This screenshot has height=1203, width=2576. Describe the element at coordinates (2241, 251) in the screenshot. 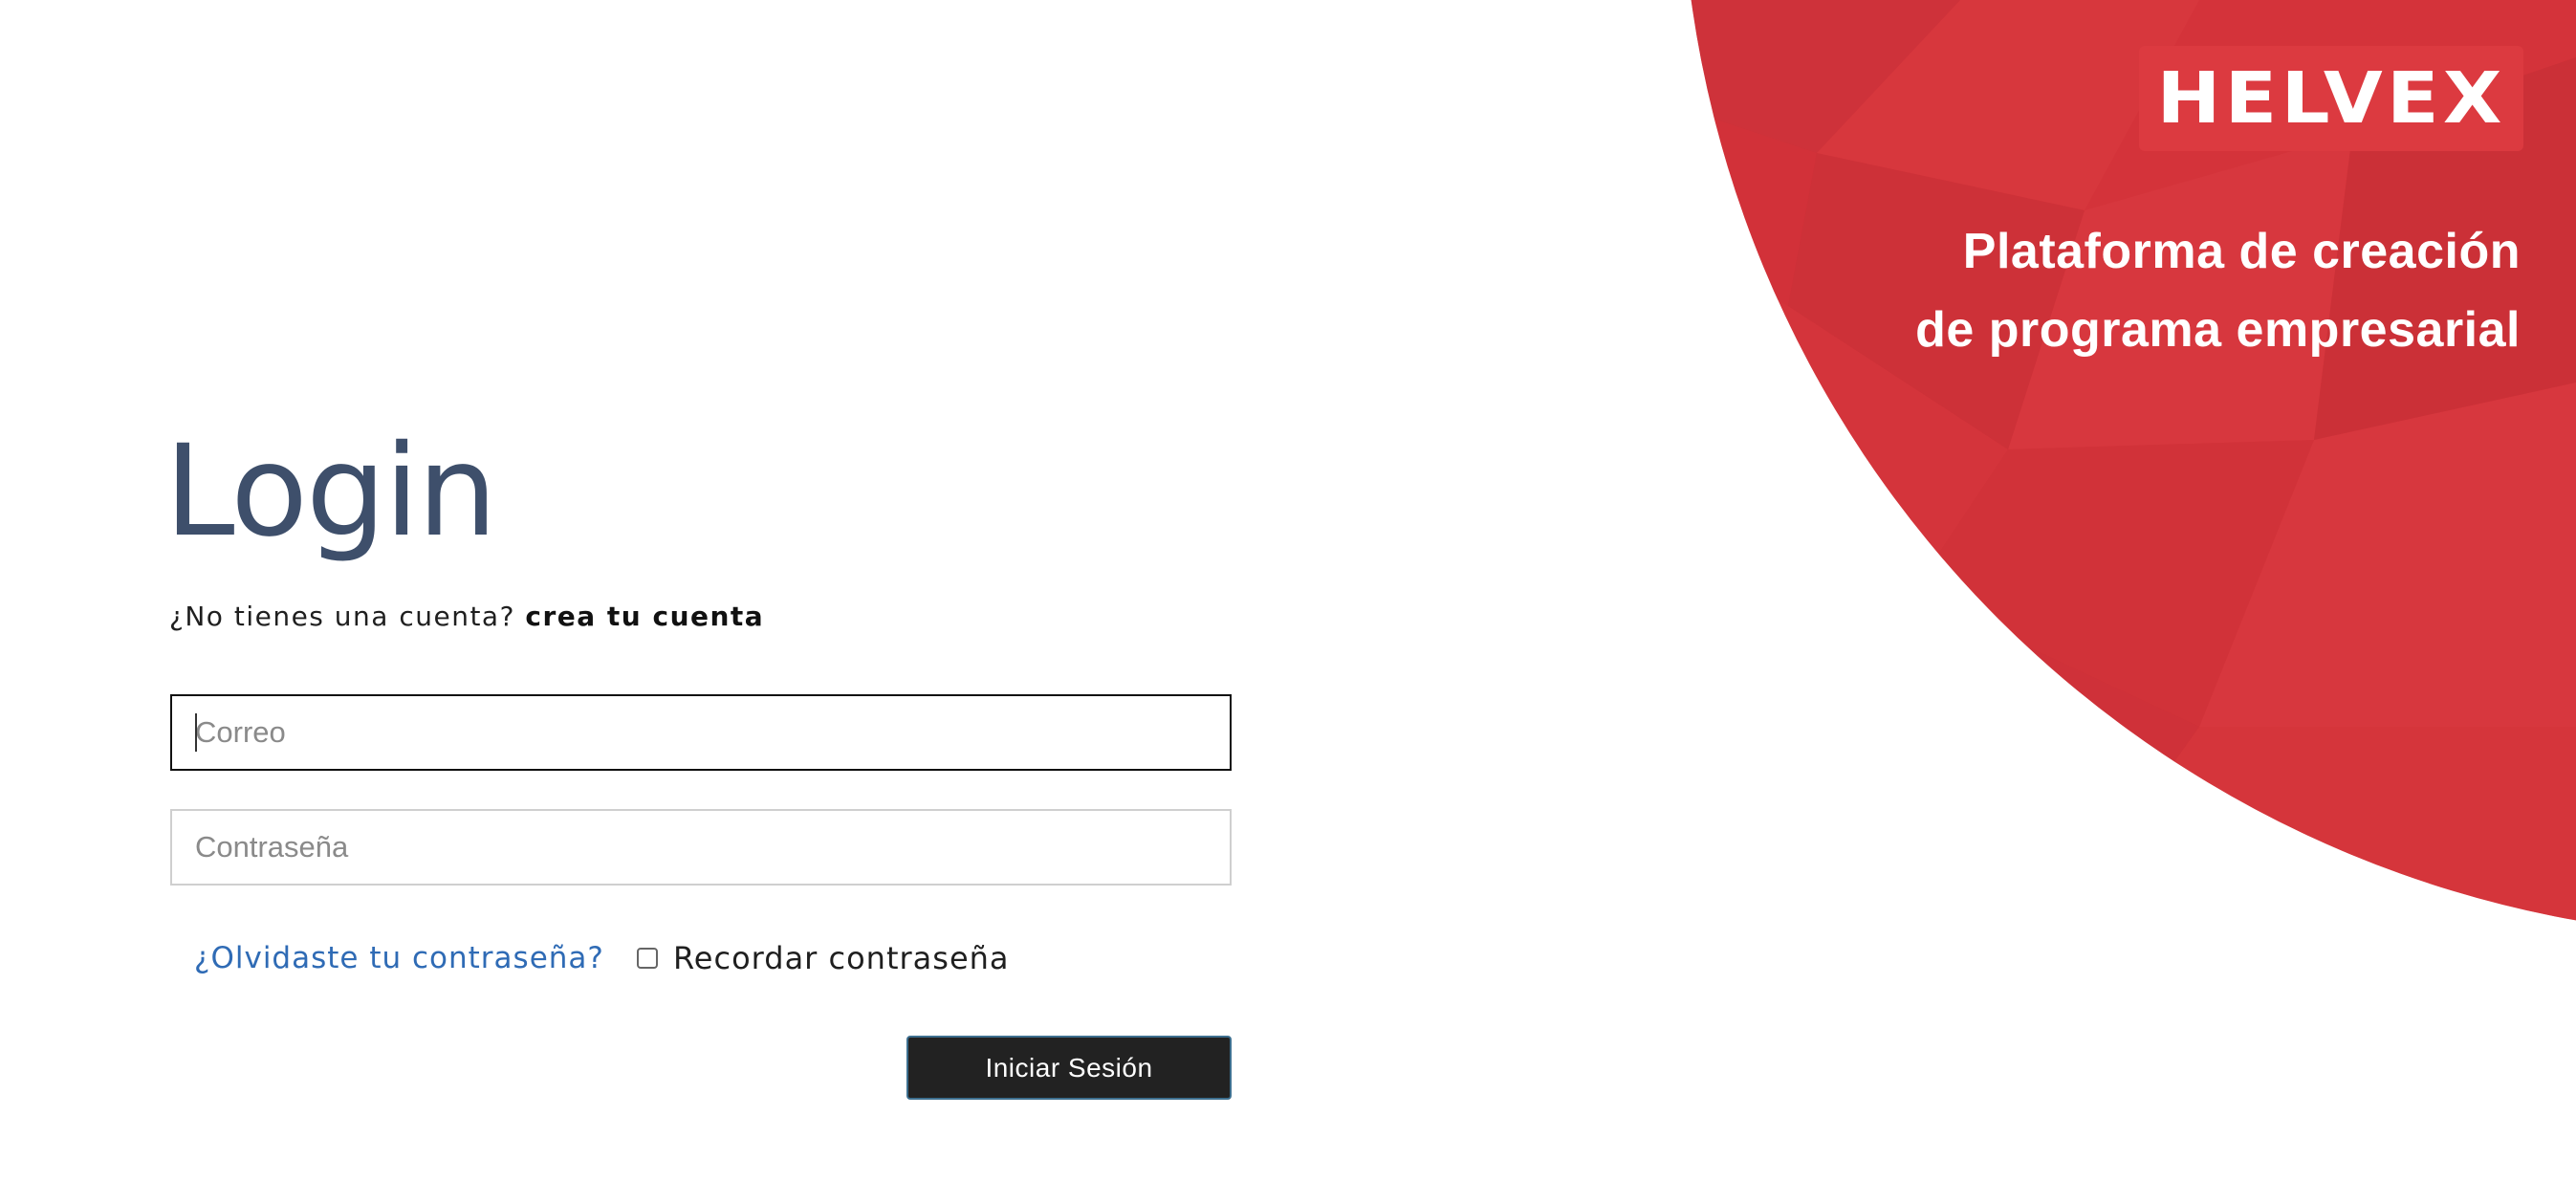

I see `tagline-line-1: Plataforma de creación` at that location.